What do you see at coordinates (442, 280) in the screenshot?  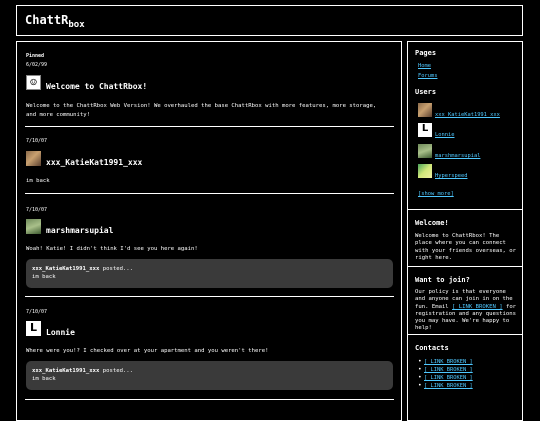 I see `join-heading: Want to join?` at bounding box center [442, 280].